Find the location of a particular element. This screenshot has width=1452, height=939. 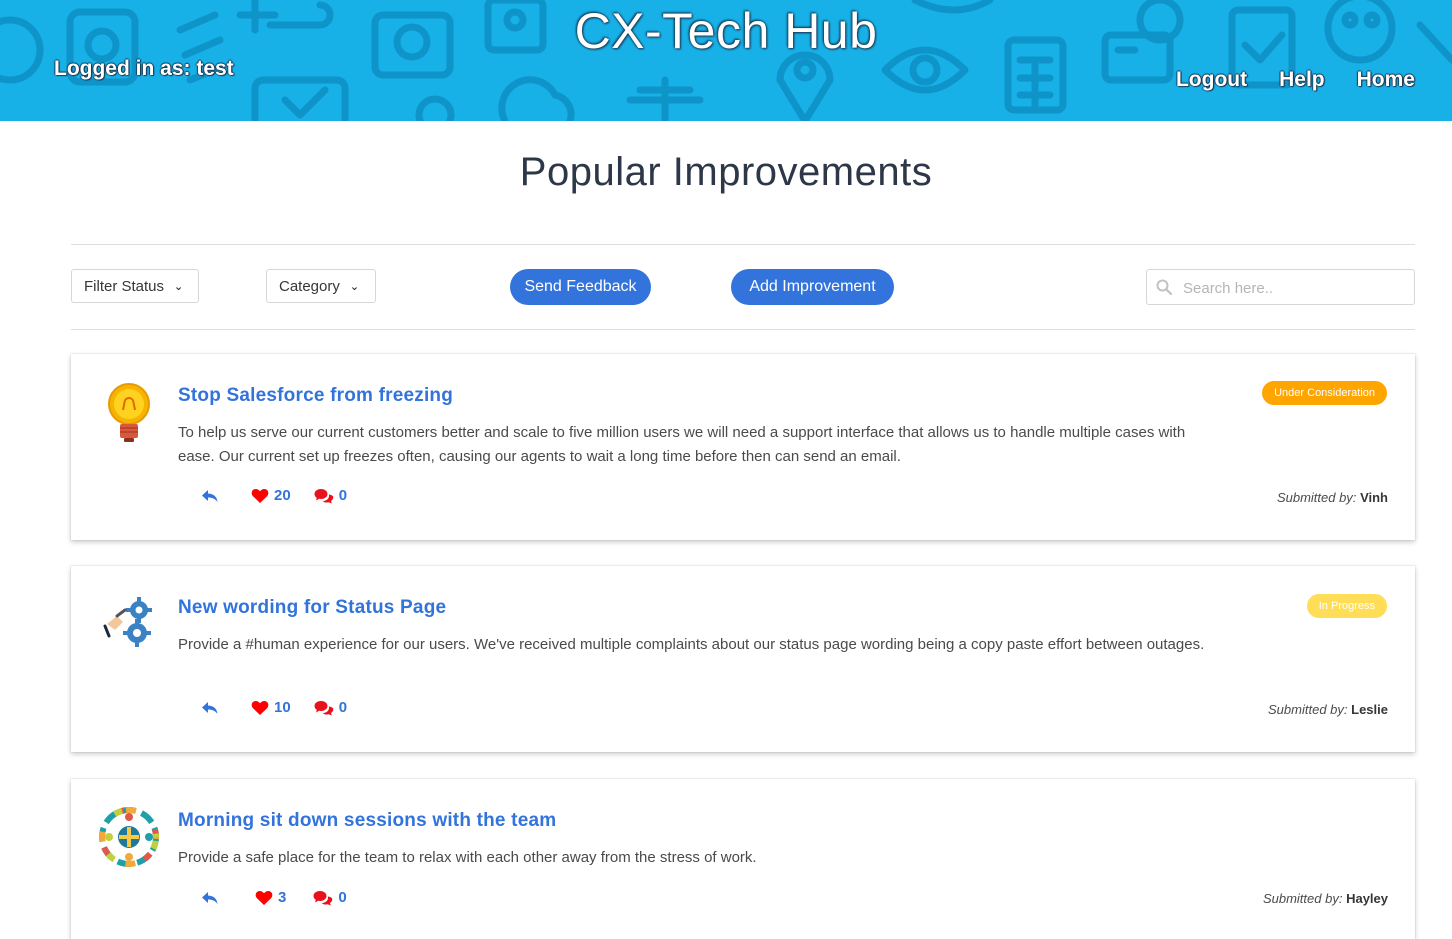

page-title: Popular Improvements is located at coordinates (726, 172).